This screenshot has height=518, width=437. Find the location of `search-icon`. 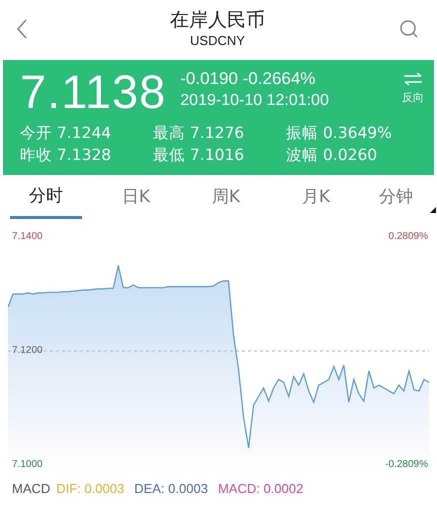

search-icon is located at coordinates (409, 29).